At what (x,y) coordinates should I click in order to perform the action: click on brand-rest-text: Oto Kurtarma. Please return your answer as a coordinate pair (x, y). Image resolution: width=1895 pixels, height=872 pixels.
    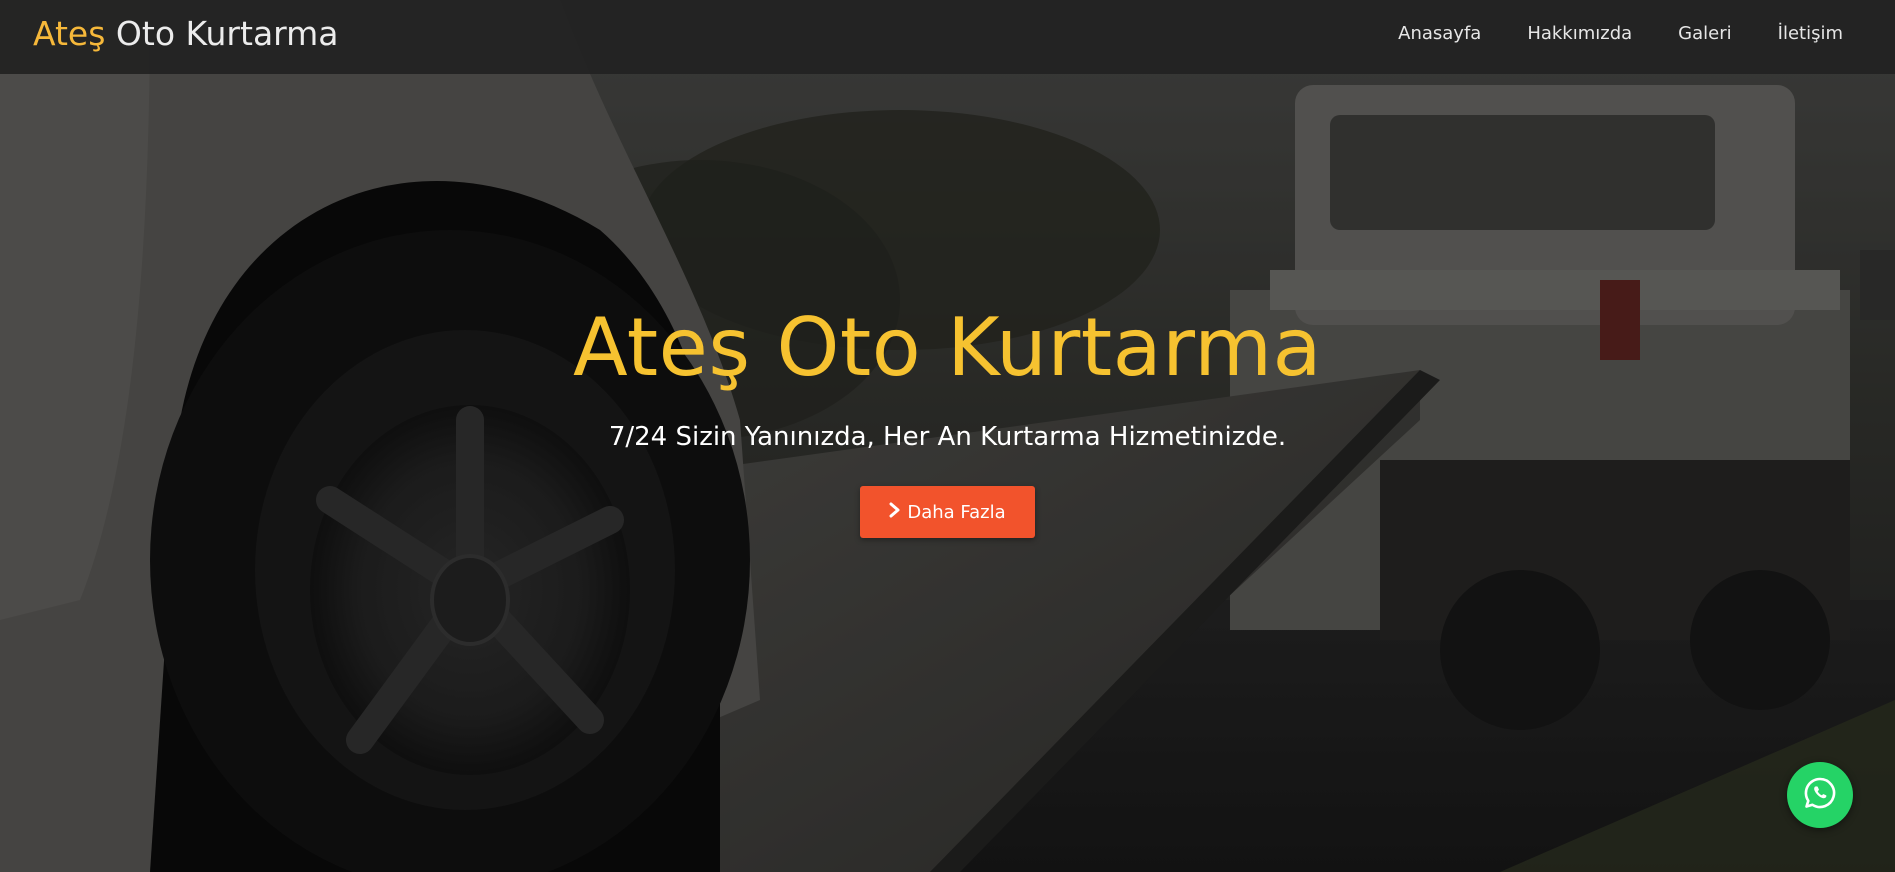
    Looking at the image, I should click on (222, 33).